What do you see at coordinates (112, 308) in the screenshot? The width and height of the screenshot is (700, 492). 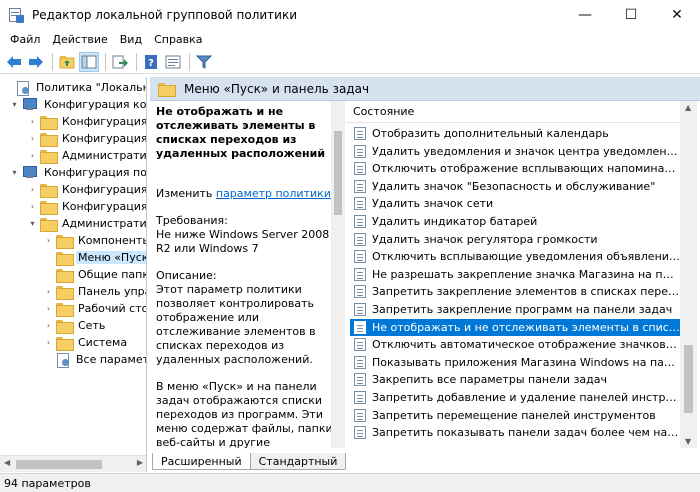 I see `tree-item-label: Рабочий стол` at bounding box center [112, 308].